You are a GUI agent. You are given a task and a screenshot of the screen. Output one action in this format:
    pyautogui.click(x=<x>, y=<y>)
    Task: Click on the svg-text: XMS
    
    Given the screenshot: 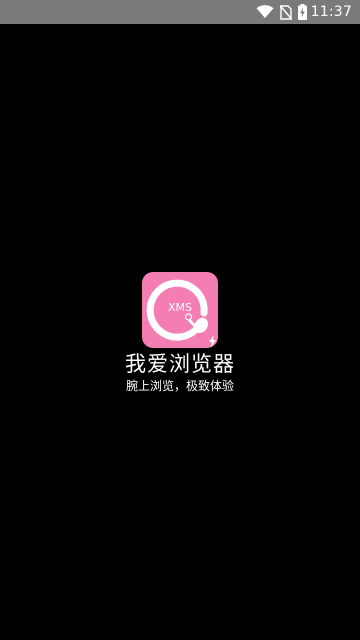 What is the action you would take?
    pyautogui.click(x=180, y=307)
    